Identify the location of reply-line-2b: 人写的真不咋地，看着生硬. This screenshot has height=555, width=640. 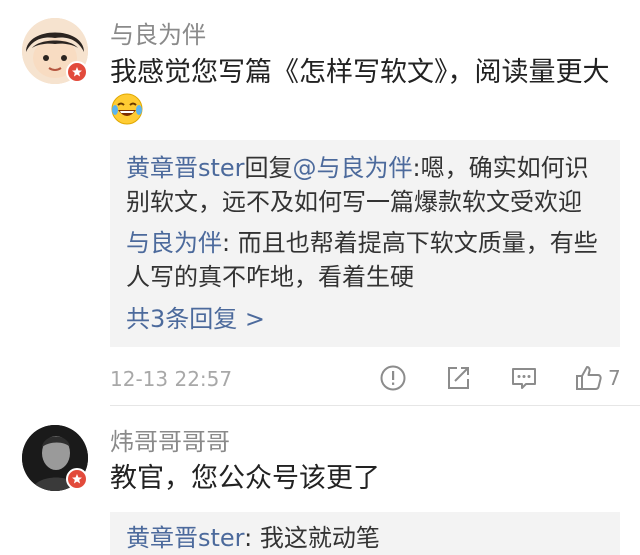
(270, 277).